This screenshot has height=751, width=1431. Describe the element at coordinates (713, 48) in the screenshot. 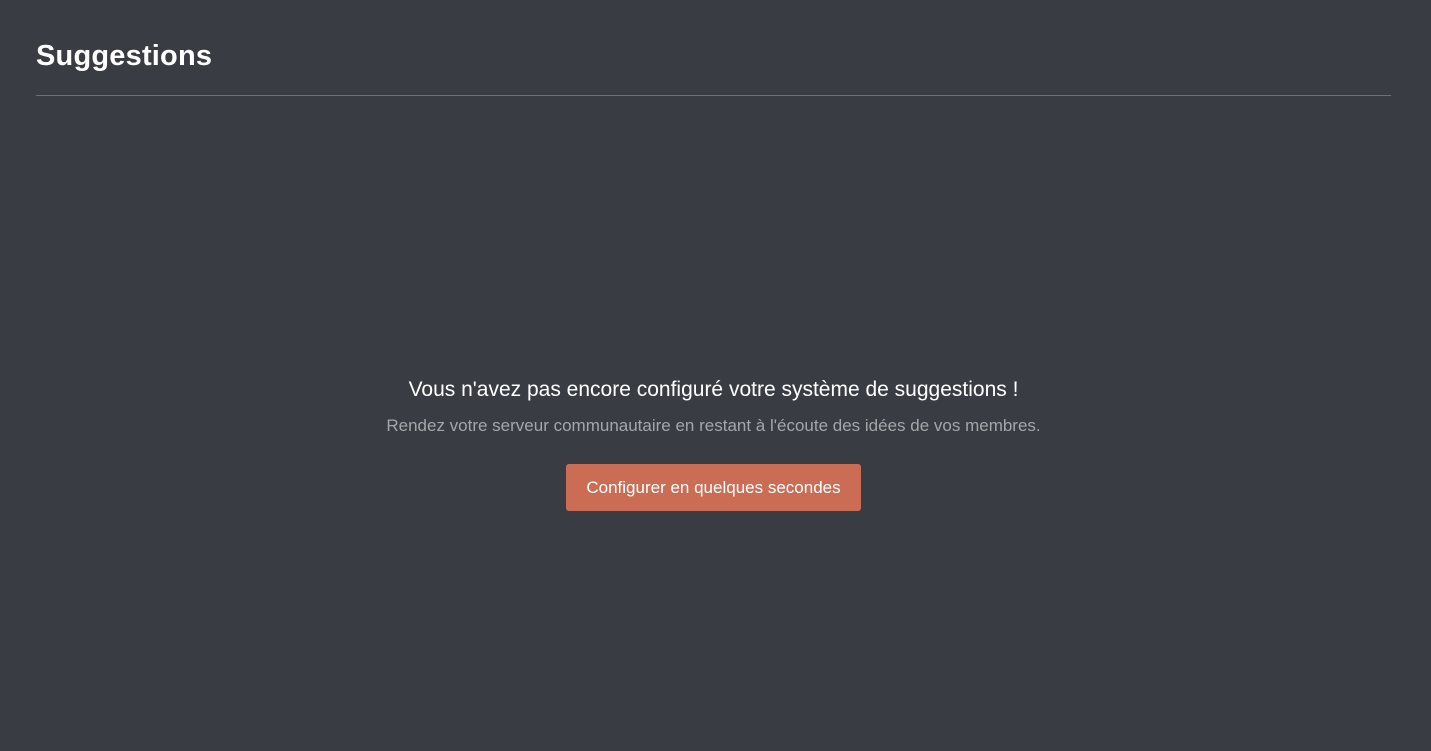

I see `page-header: Suggestions` at that location.